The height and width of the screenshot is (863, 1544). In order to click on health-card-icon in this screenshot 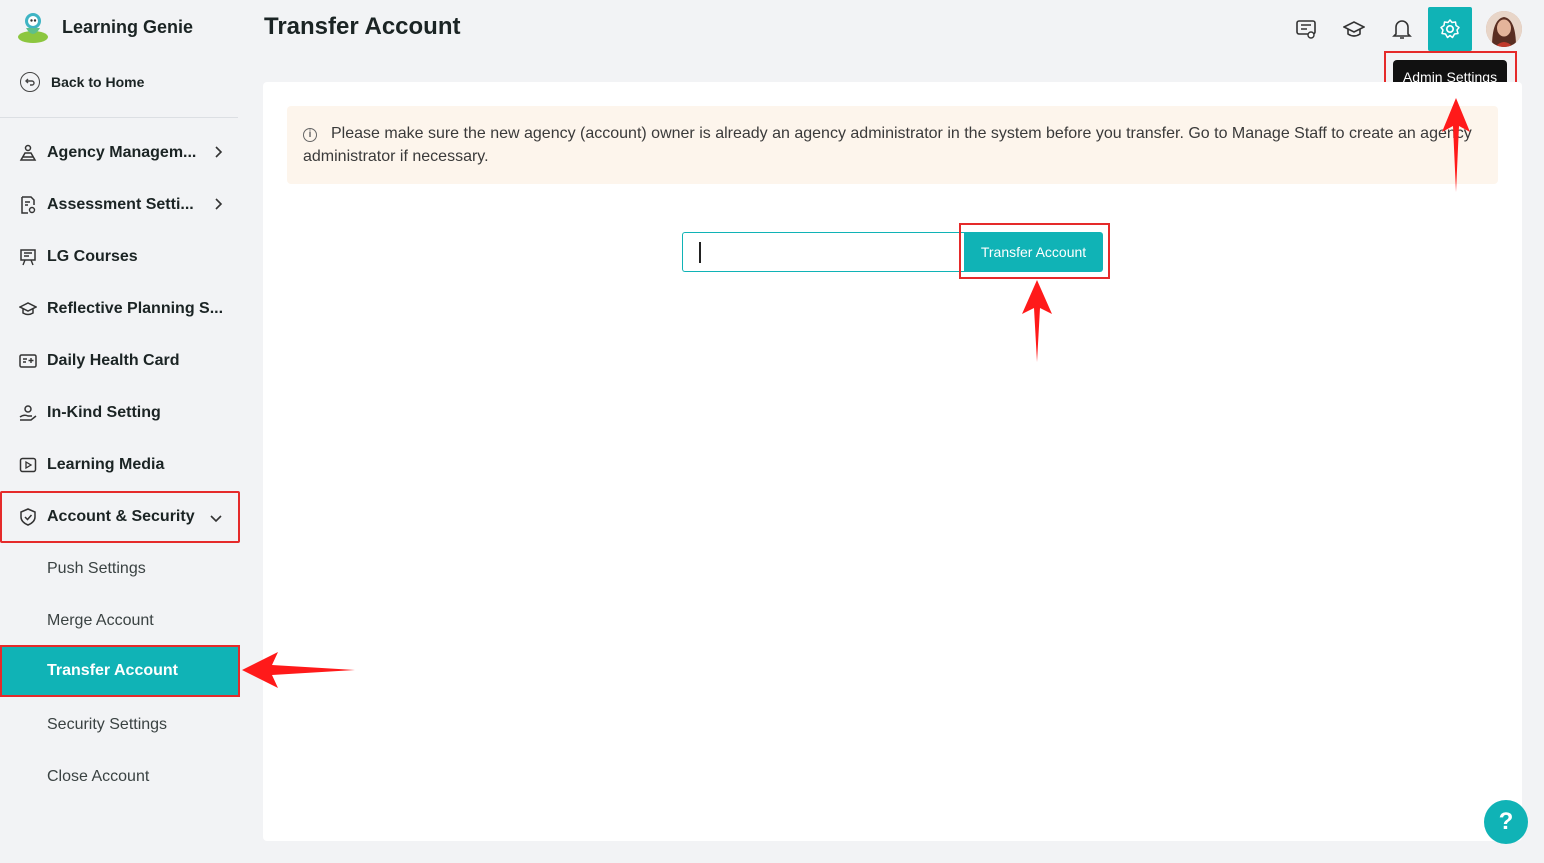, I will do `click(28, 361)`.